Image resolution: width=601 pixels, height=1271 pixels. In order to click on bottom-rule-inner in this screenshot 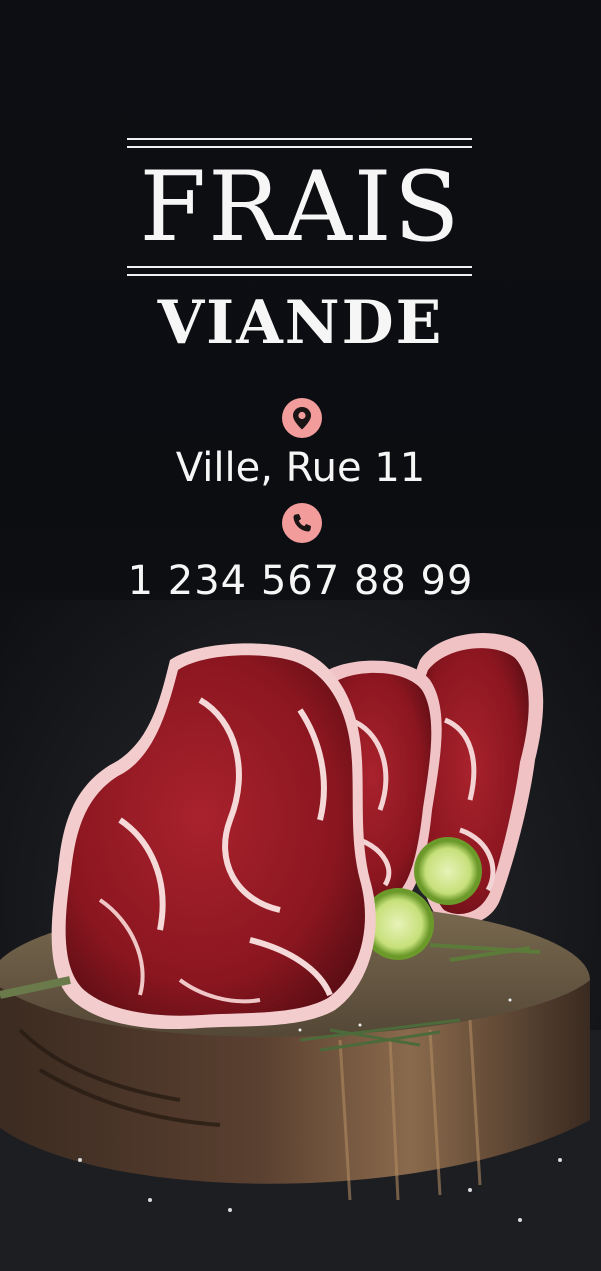, I will do `click(299, 267)`.